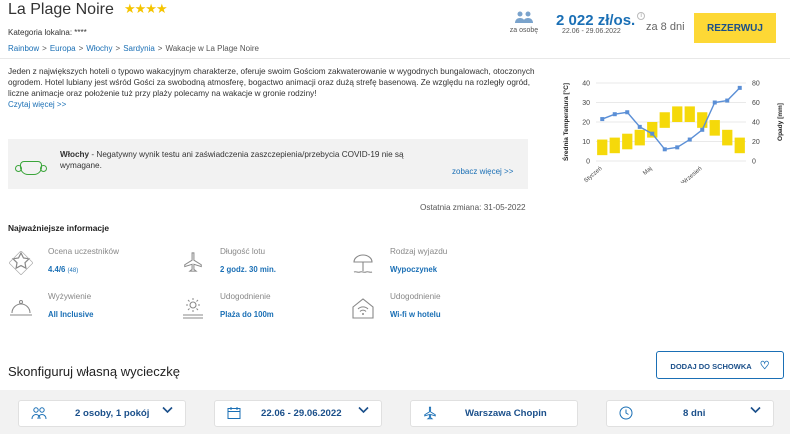 The image size is (790, 434). I want to click on breadcrumb-item-sardynia: Sardynia, so click(139, 48).